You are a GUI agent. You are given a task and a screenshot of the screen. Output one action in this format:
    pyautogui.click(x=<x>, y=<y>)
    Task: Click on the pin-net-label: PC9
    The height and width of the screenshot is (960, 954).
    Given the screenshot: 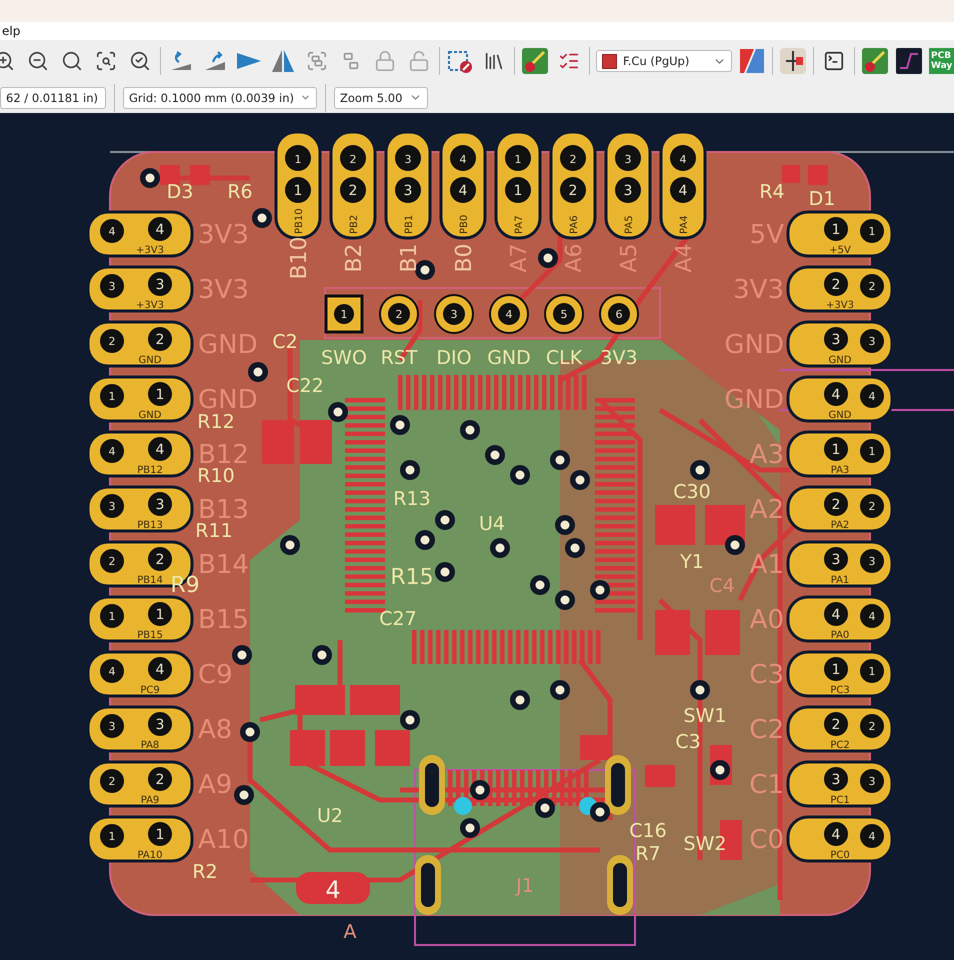 What is the action you would take?
    pyautogui.click(x=150, y=690)
    